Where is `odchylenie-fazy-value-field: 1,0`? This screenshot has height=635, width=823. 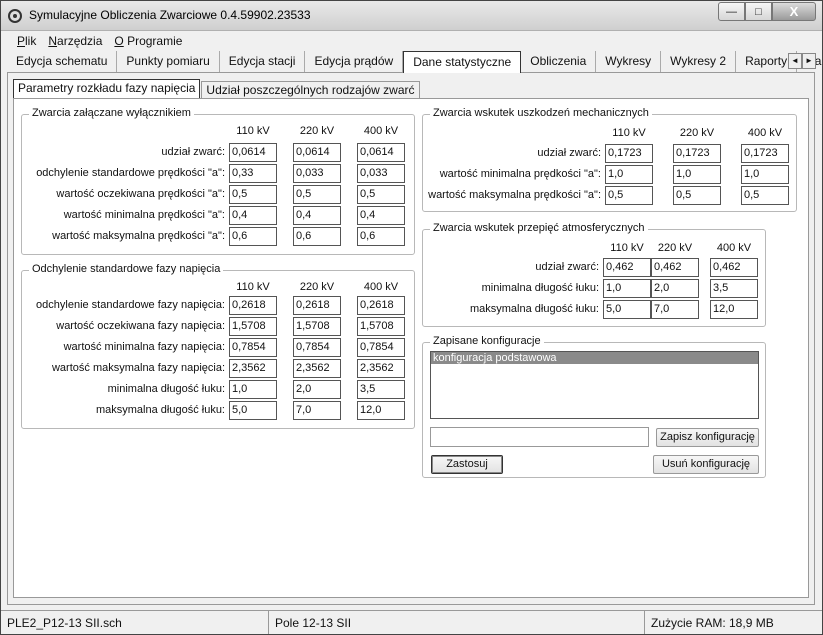
odchylenie-fazy-value-field: 1,0 is located at coordinates (253, 389).